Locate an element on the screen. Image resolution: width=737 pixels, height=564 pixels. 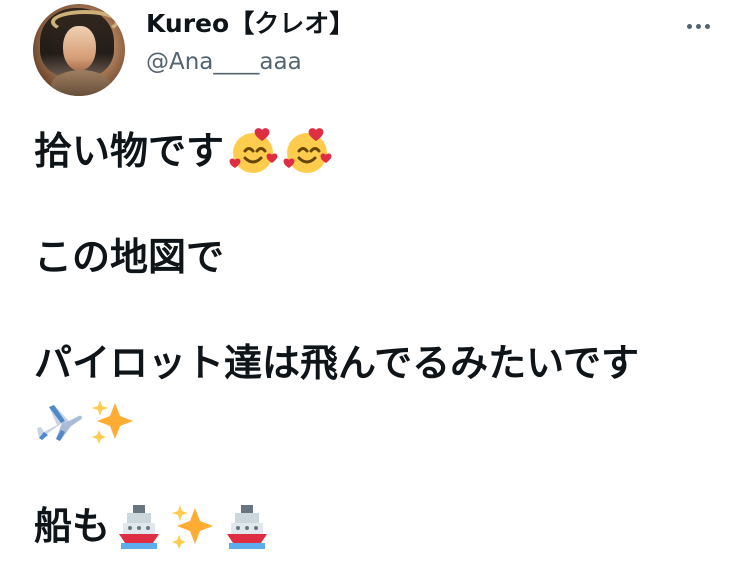
avatar is located at coordinates (79, 50).